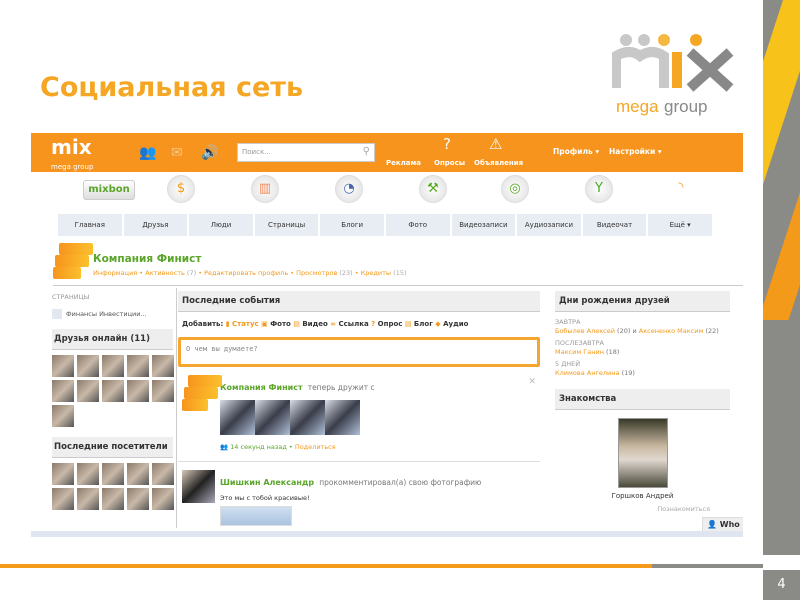 This screenshot has width=800, height=600. I want to click on tab-friends: Друзья, so click(155, 225).